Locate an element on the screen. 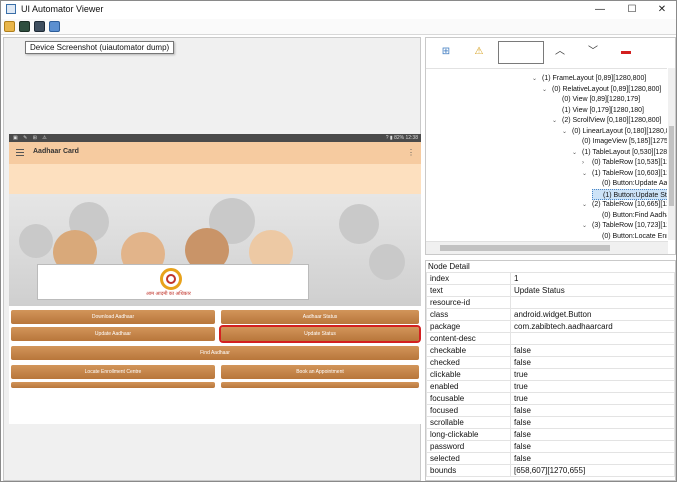 This screenshot has width=677, height=482. book-appointment-button: Book an Appointment is located at coordinates (320, 372).